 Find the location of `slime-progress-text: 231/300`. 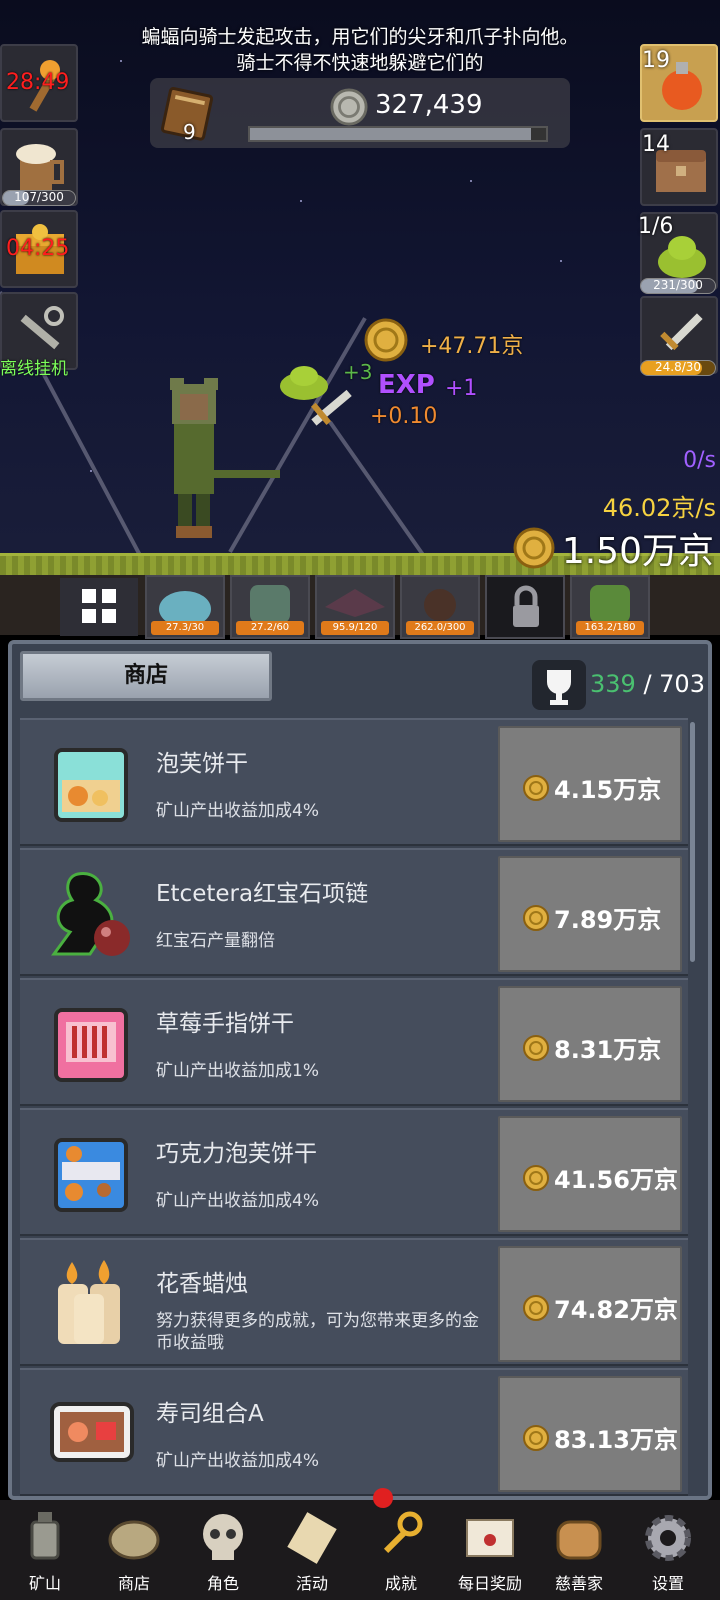

slime-progress-text: 231/300 is located at coordinates (678, 285).